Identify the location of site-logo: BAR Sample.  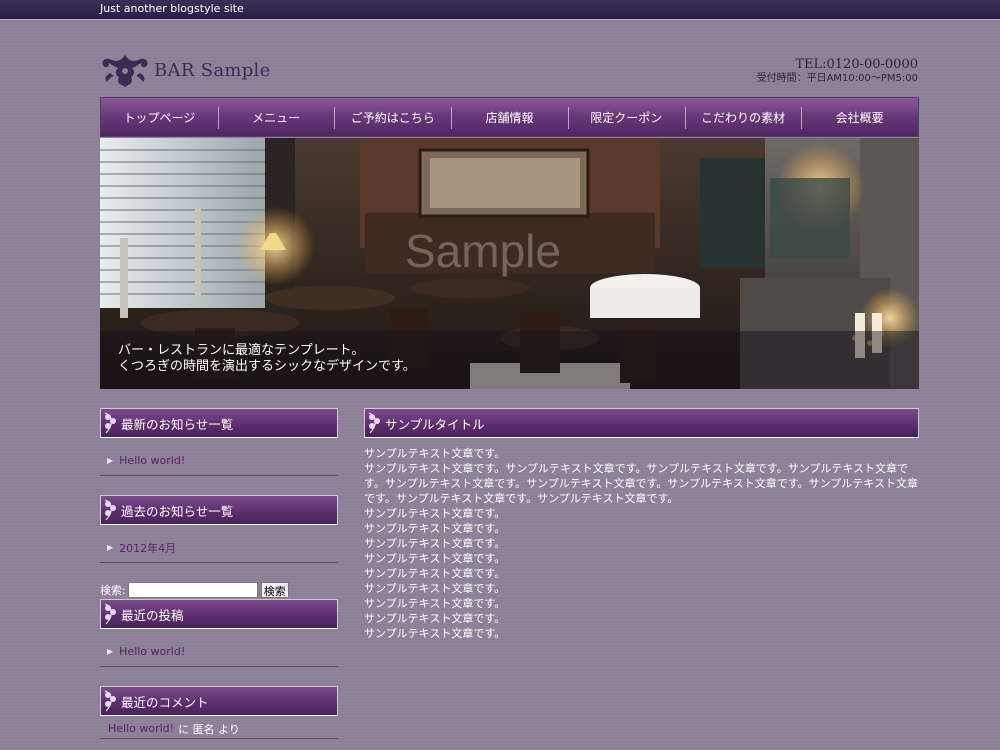
(185, 70).